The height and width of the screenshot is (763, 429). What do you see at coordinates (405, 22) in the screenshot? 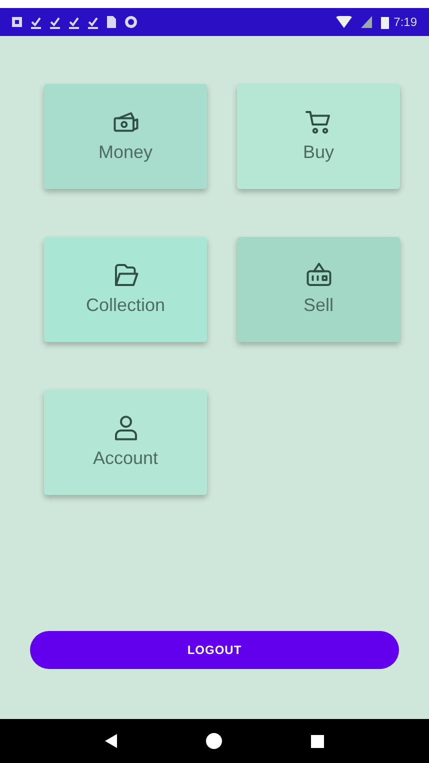
I see `status-time: 7:19` at bounding box center [405, 22].